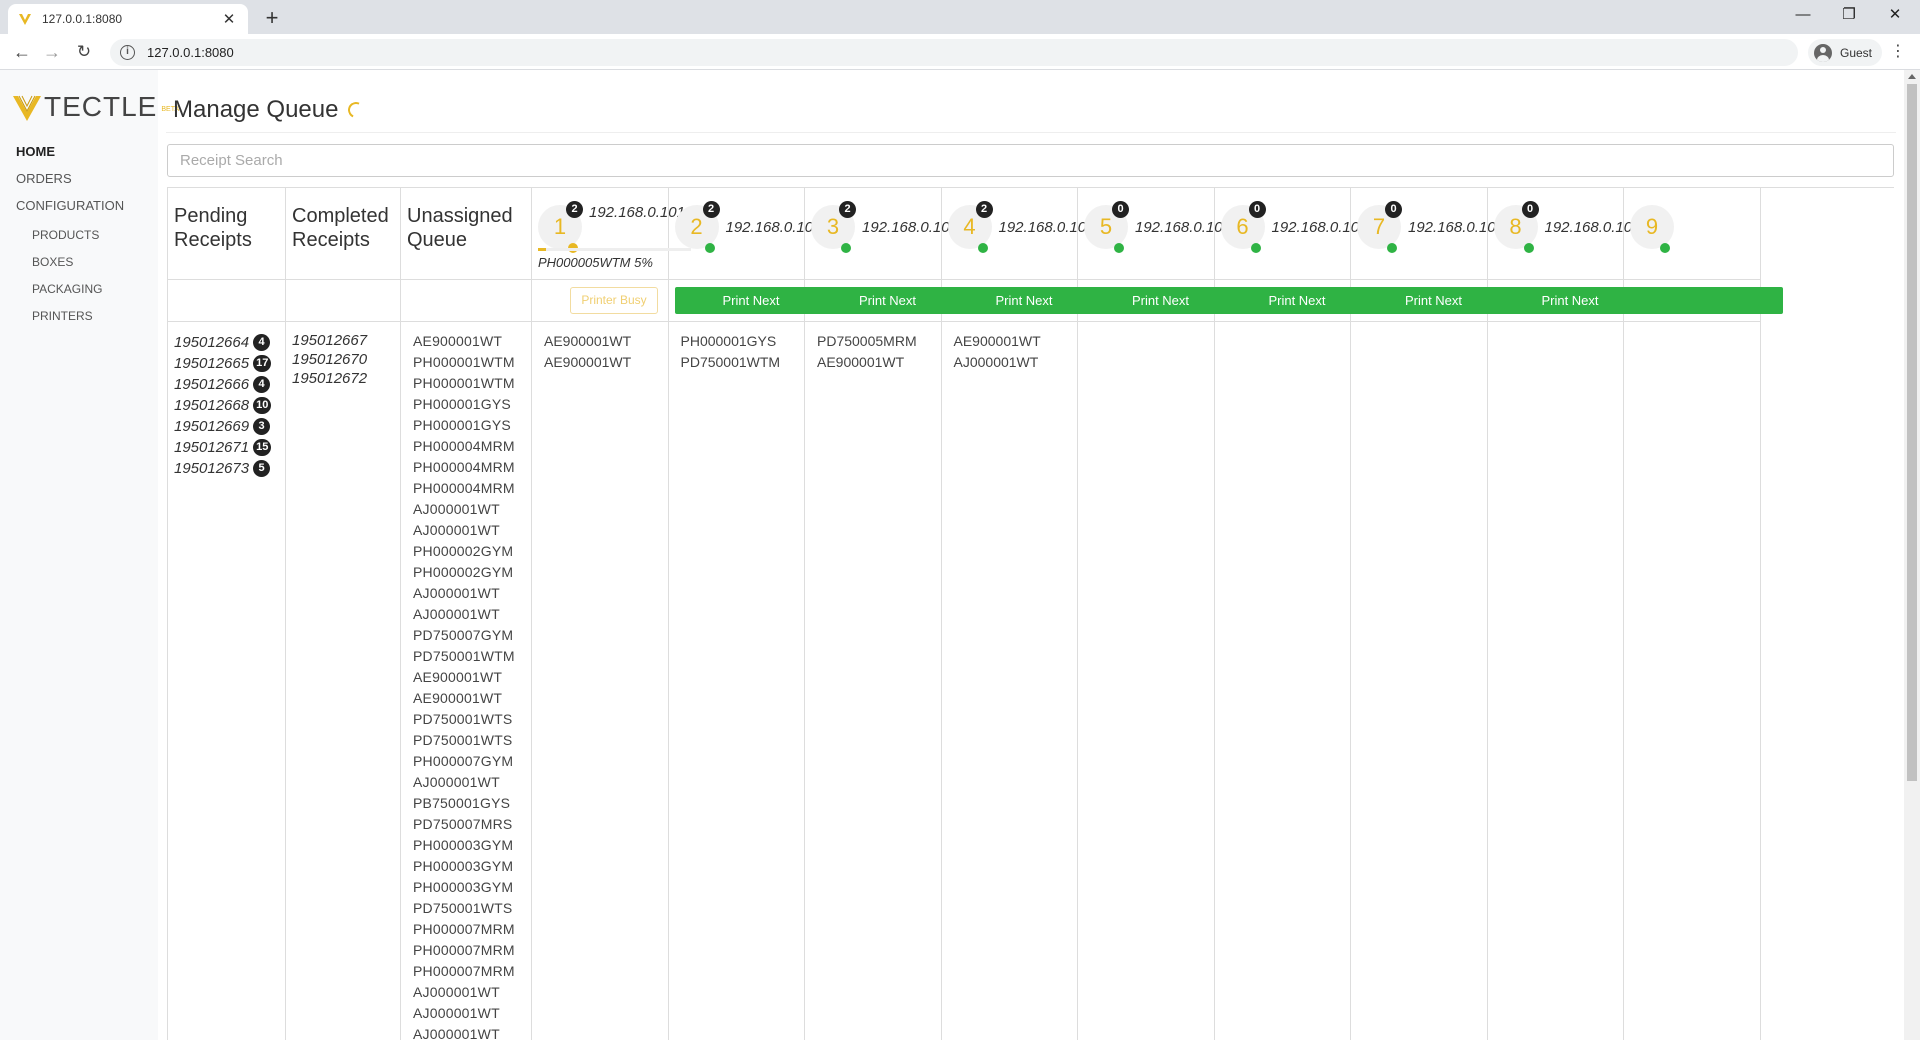 This screenshot has height=1040, width=1920. Describe the element at coordinates (127, 52) in the screenshot. I see `site-info-icon: i` at that location.